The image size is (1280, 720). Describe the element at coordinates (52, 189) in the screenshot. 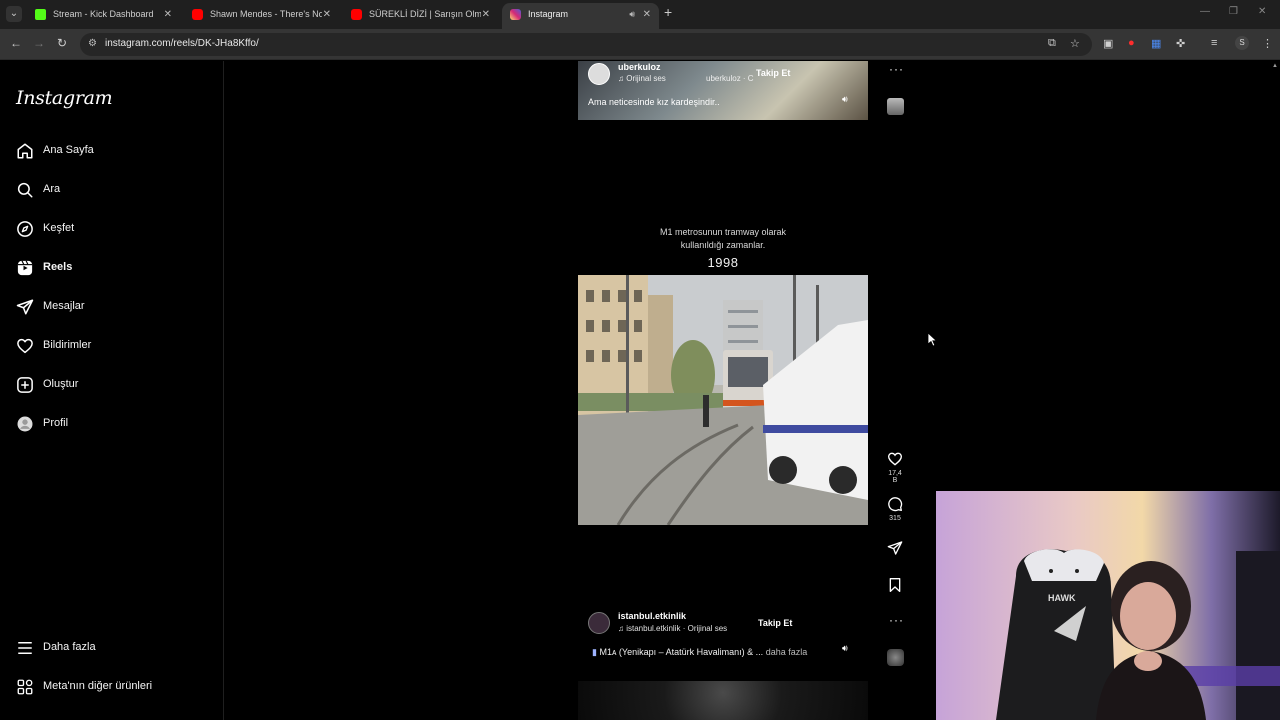

I see `sidebar-item-label: Ara` at that location.